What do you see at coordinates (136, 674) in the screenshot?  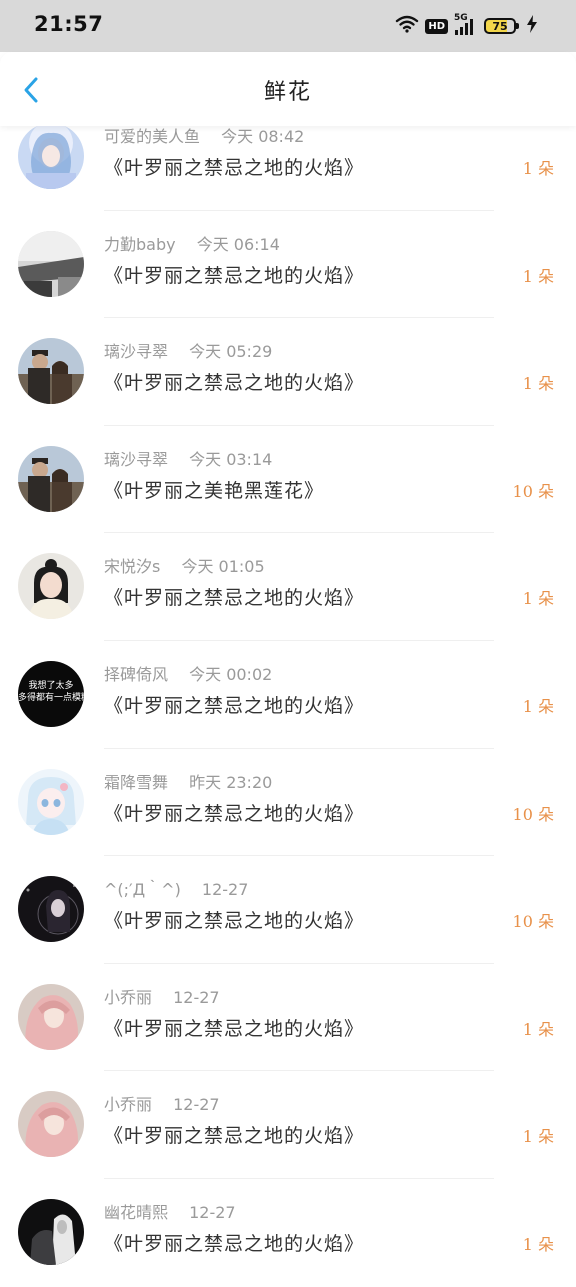 I see `sender-name: 择碑倚风` at bounding box center [136, 674].